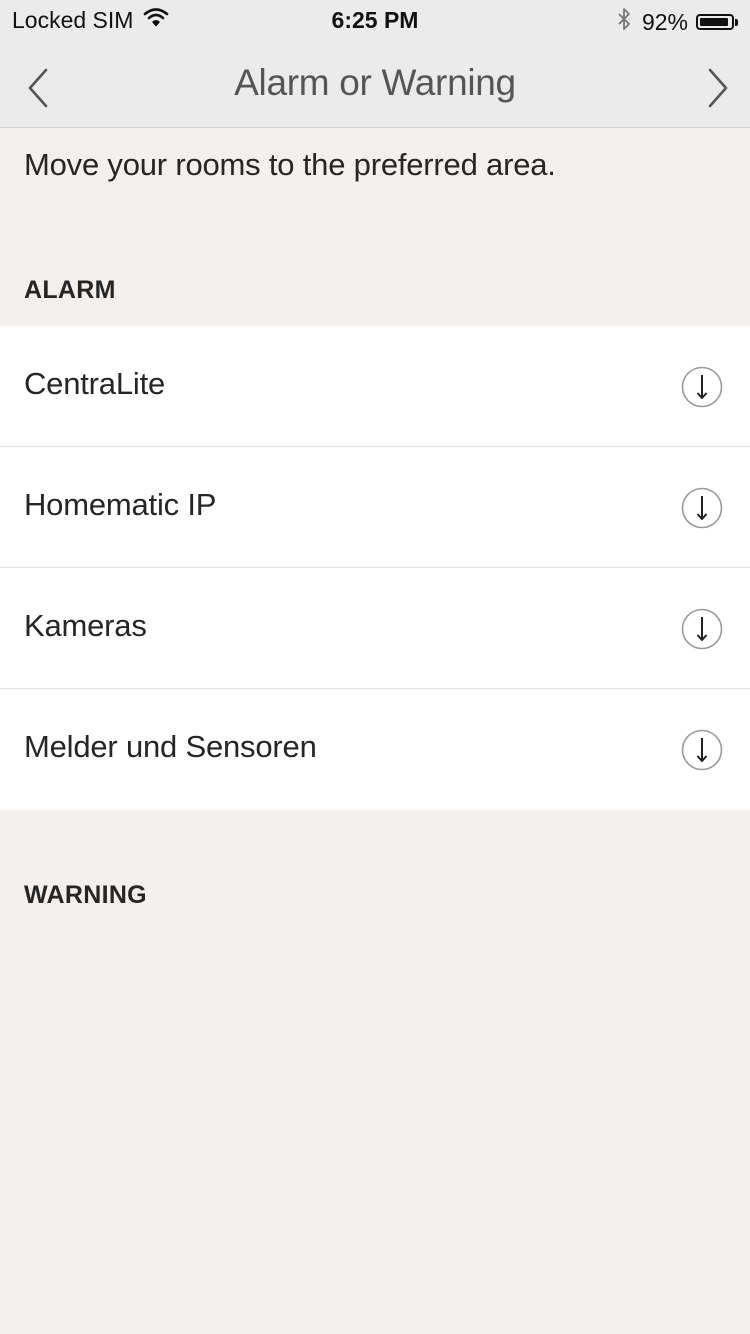 This screenshot has width=750, height=1334. What do you see at coordinates (170, 746) in the screenshot?
I see `list-item-label: Melder und Sensoren` at bounding box center [170, 746].